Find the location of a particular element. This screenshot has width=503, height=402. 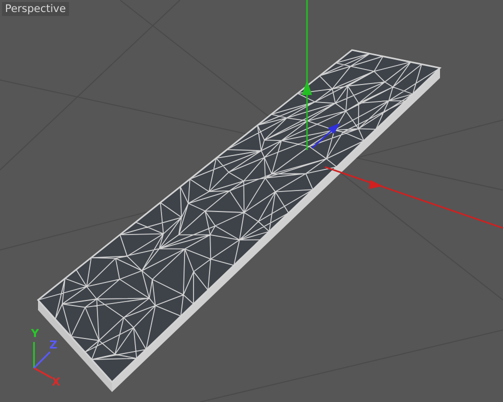

gizmo-axis-label: X is located at coordinates (56, 382).